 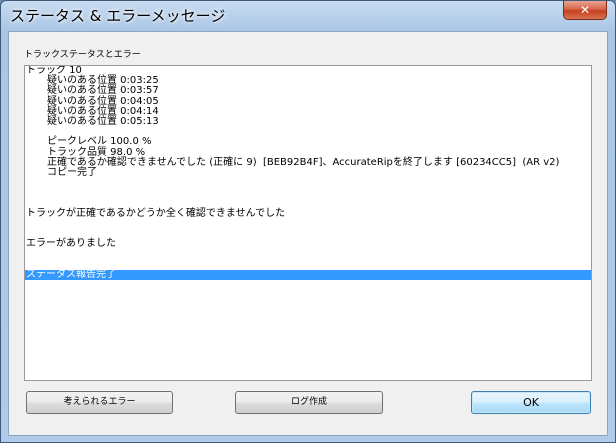 I want to click on create-log-button: ログ作成, so click(x=309, y=402).